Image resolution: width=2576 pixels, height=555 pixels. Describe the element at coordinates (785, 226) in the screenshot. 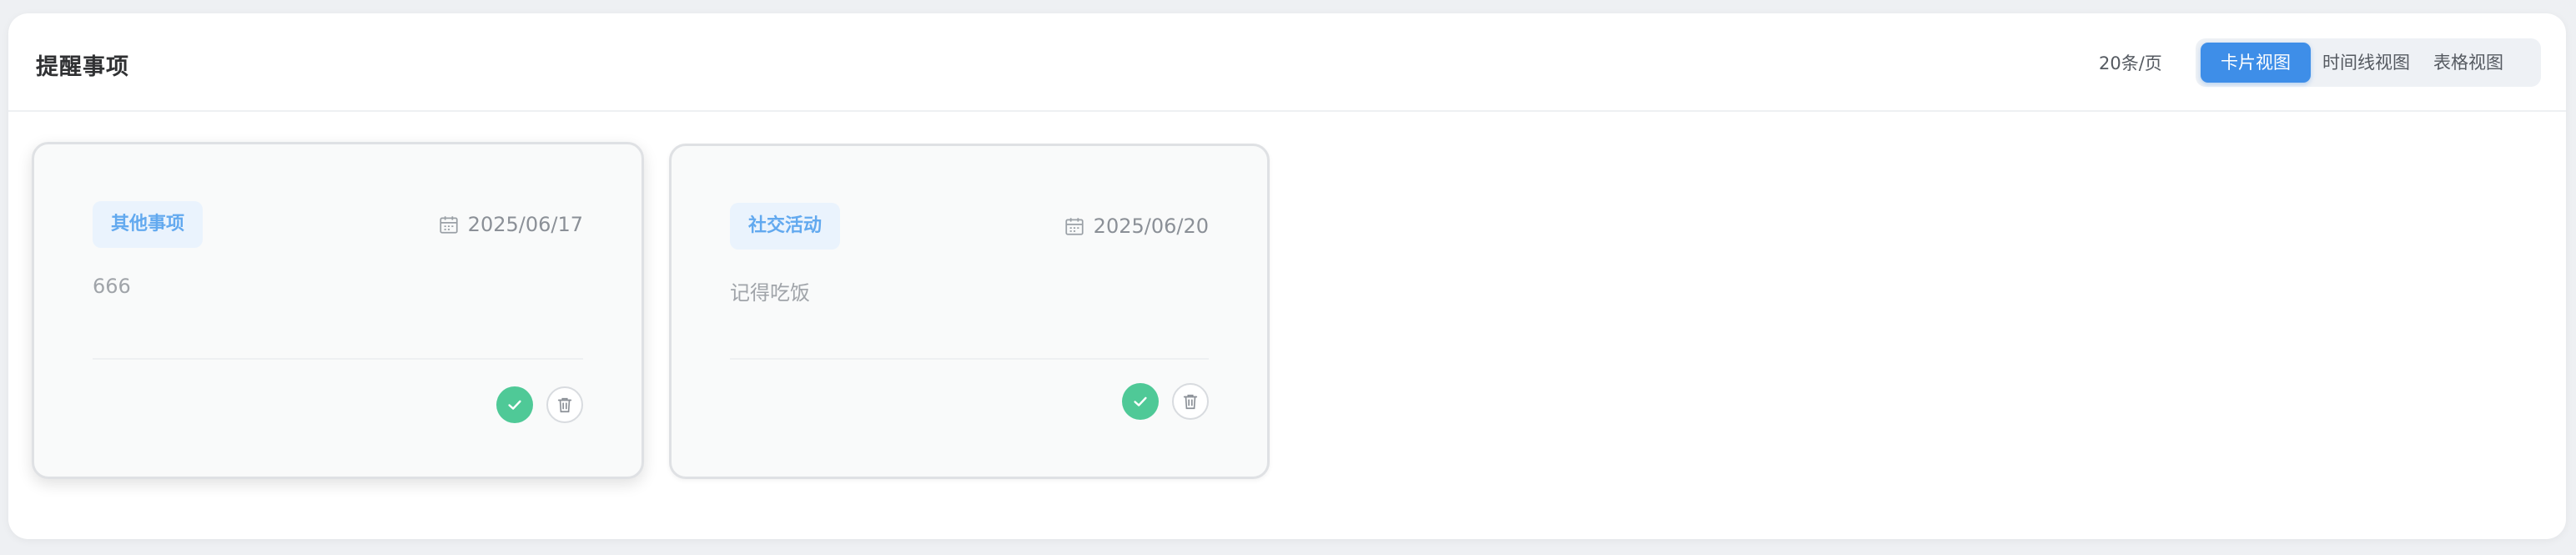

I see `category-tag: 社交活动` at that location.